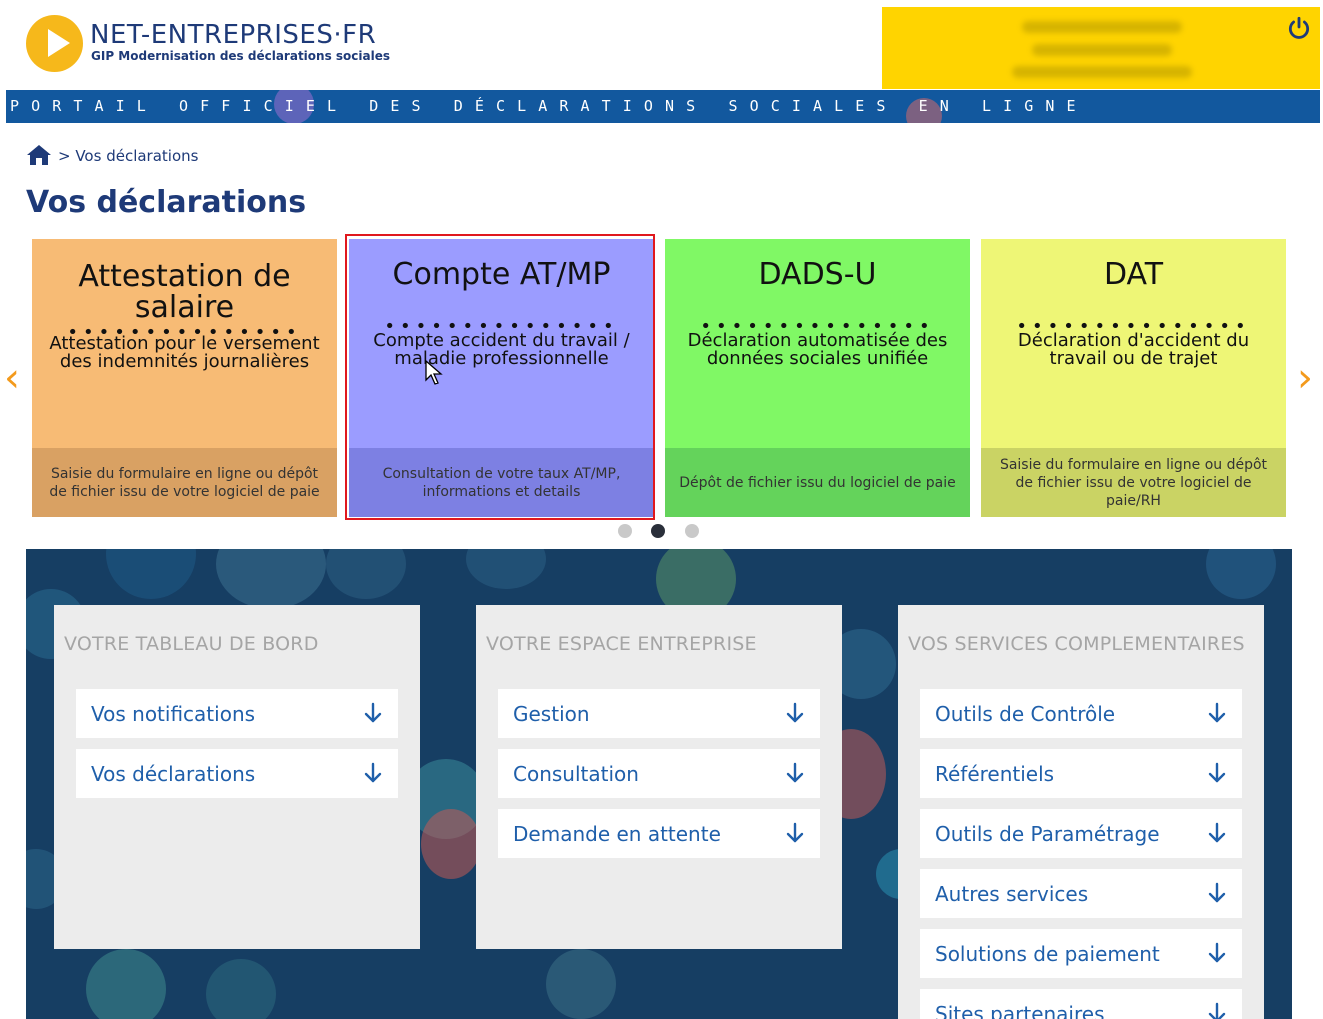 This screenshot has width=1323, height=1019. Describe the element at coordinates (1020, 1010) in the screenshot. I see `menu-item-label: Sites partenaires` at that location.